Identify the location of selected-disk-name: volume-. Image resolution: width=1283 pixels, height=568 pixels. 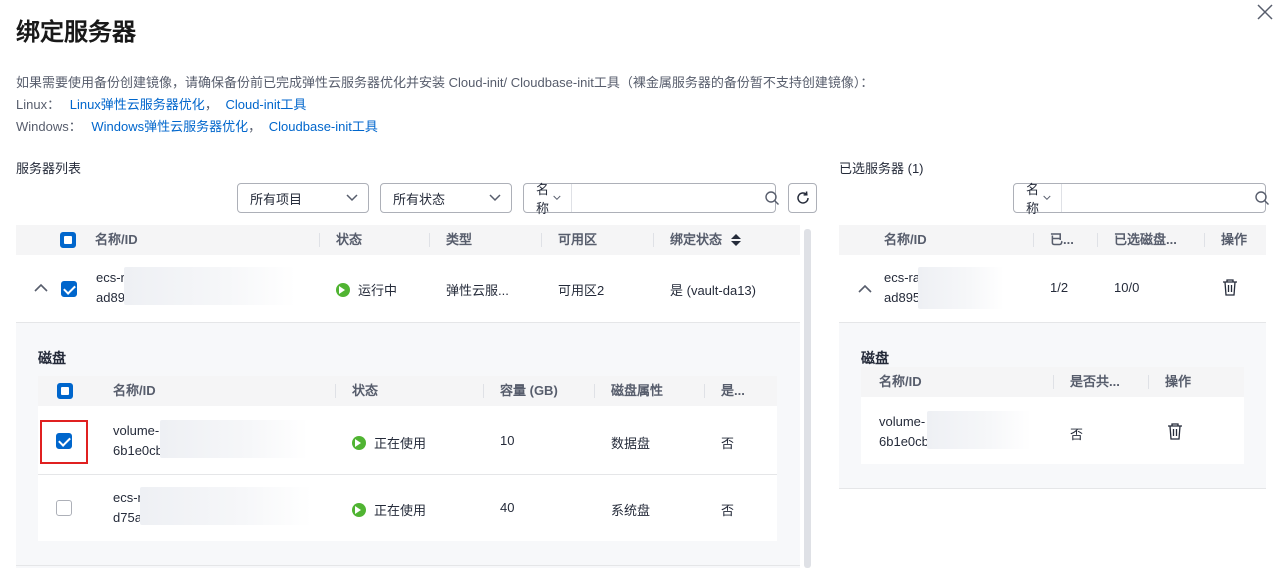
(902, 421).